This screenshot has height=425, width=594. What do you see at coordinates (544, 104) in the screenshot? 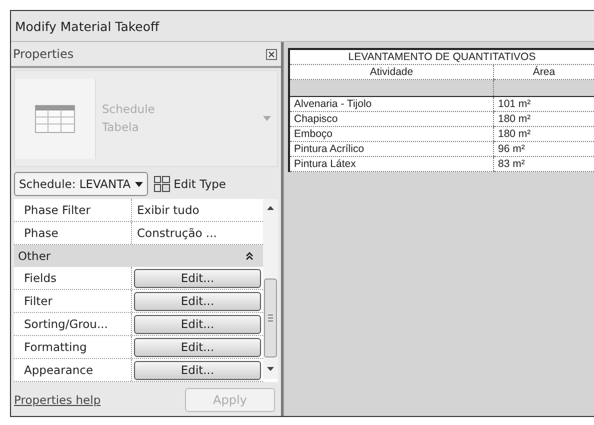
I see `table-cell: 101 m²` at bounding box center [544, 104].